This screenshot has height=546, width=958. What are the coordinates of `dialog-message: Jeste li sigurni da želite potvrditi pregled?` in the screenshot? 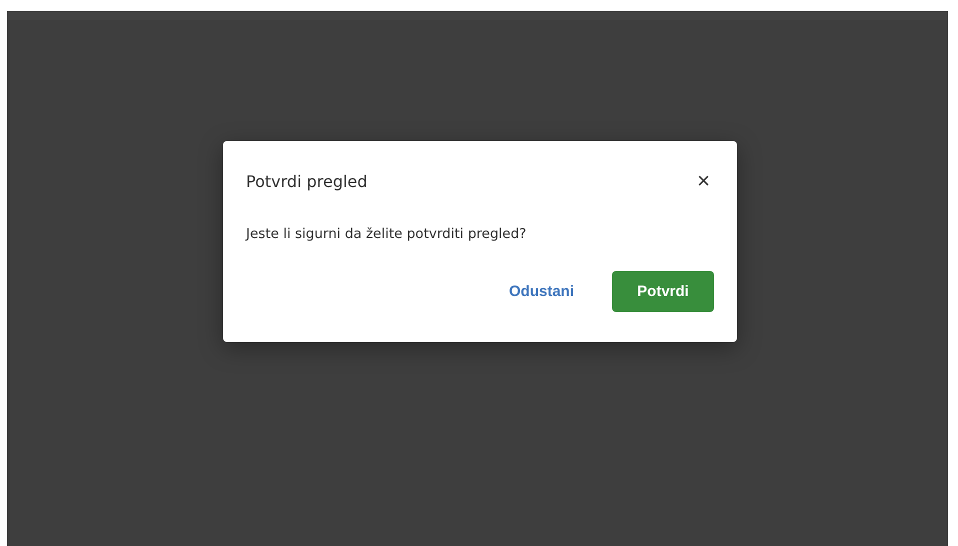 It's located at (387, 234).